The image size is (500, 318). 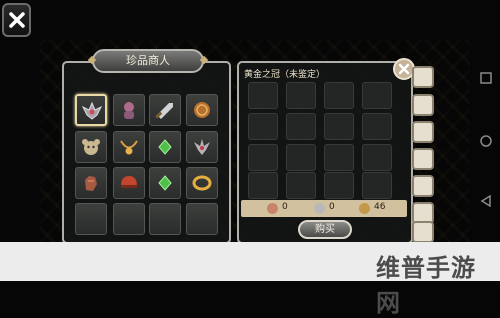 I want to click on helmet-icon, so click(x=129, y=182).